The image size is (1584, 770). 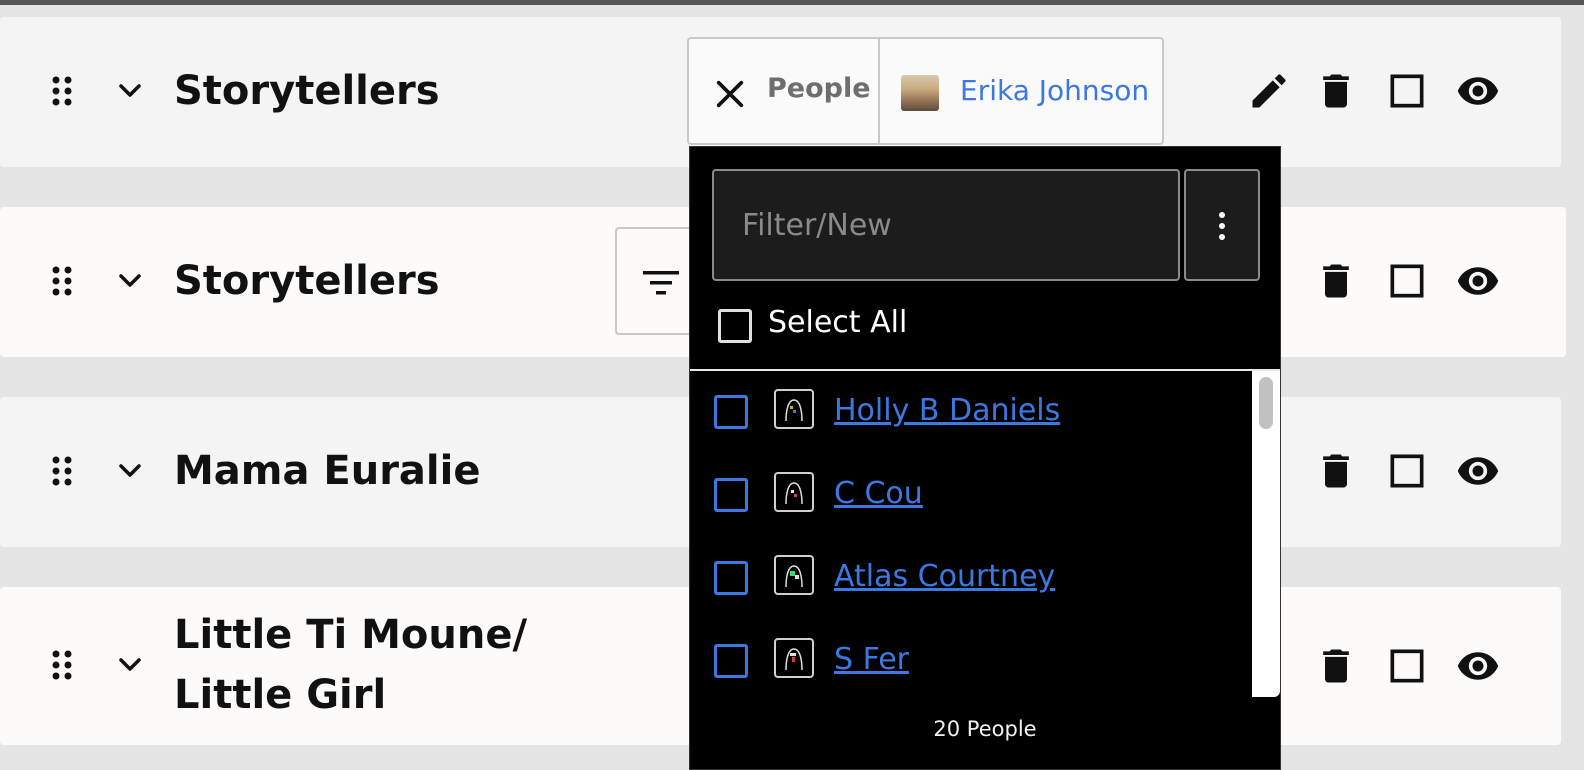 What do you see at coordinates (944, 576) in the screenshot?
I see `person-link: Atlas Courtney` at bounding box center [944, 576].